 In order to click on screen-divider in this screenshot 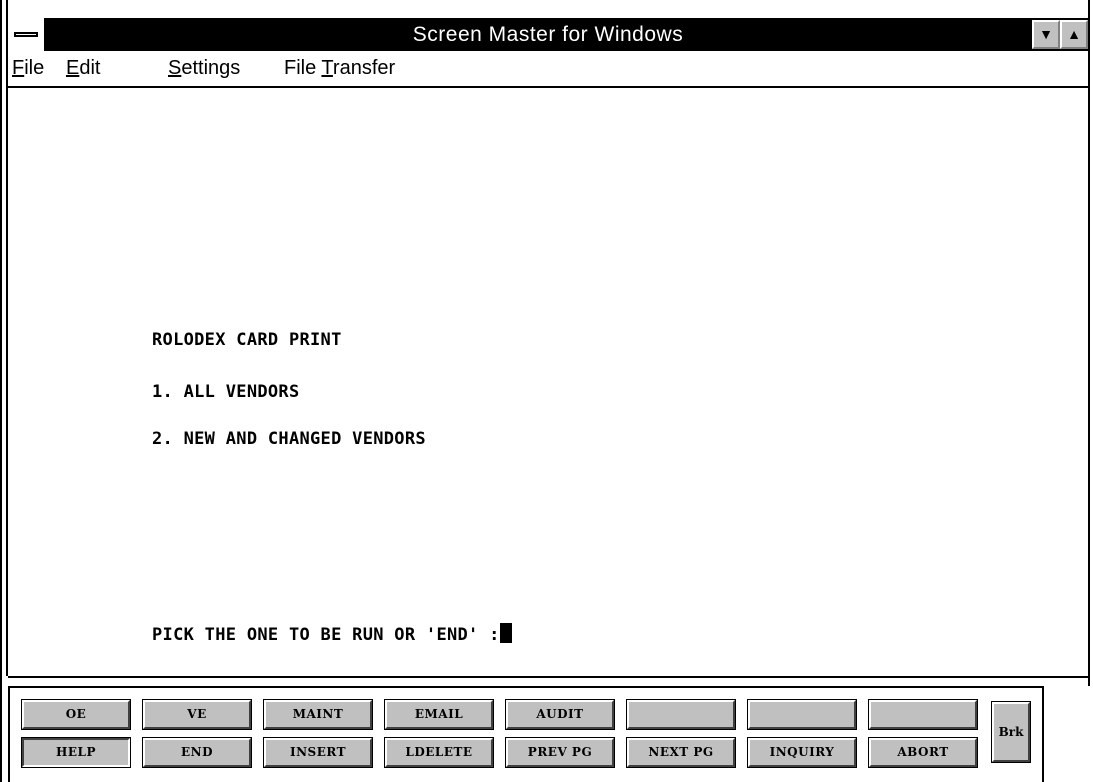, I will do `click(548, 681)`.